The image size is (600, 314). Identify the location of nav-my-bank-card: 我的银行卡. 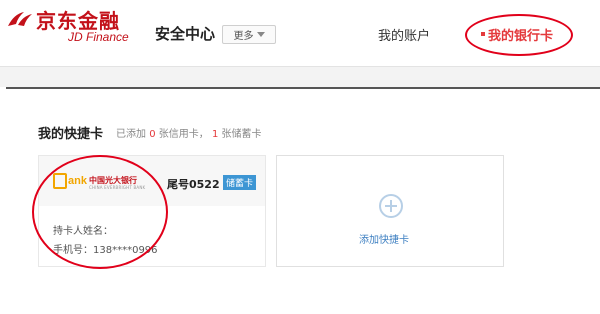
(520, 34).